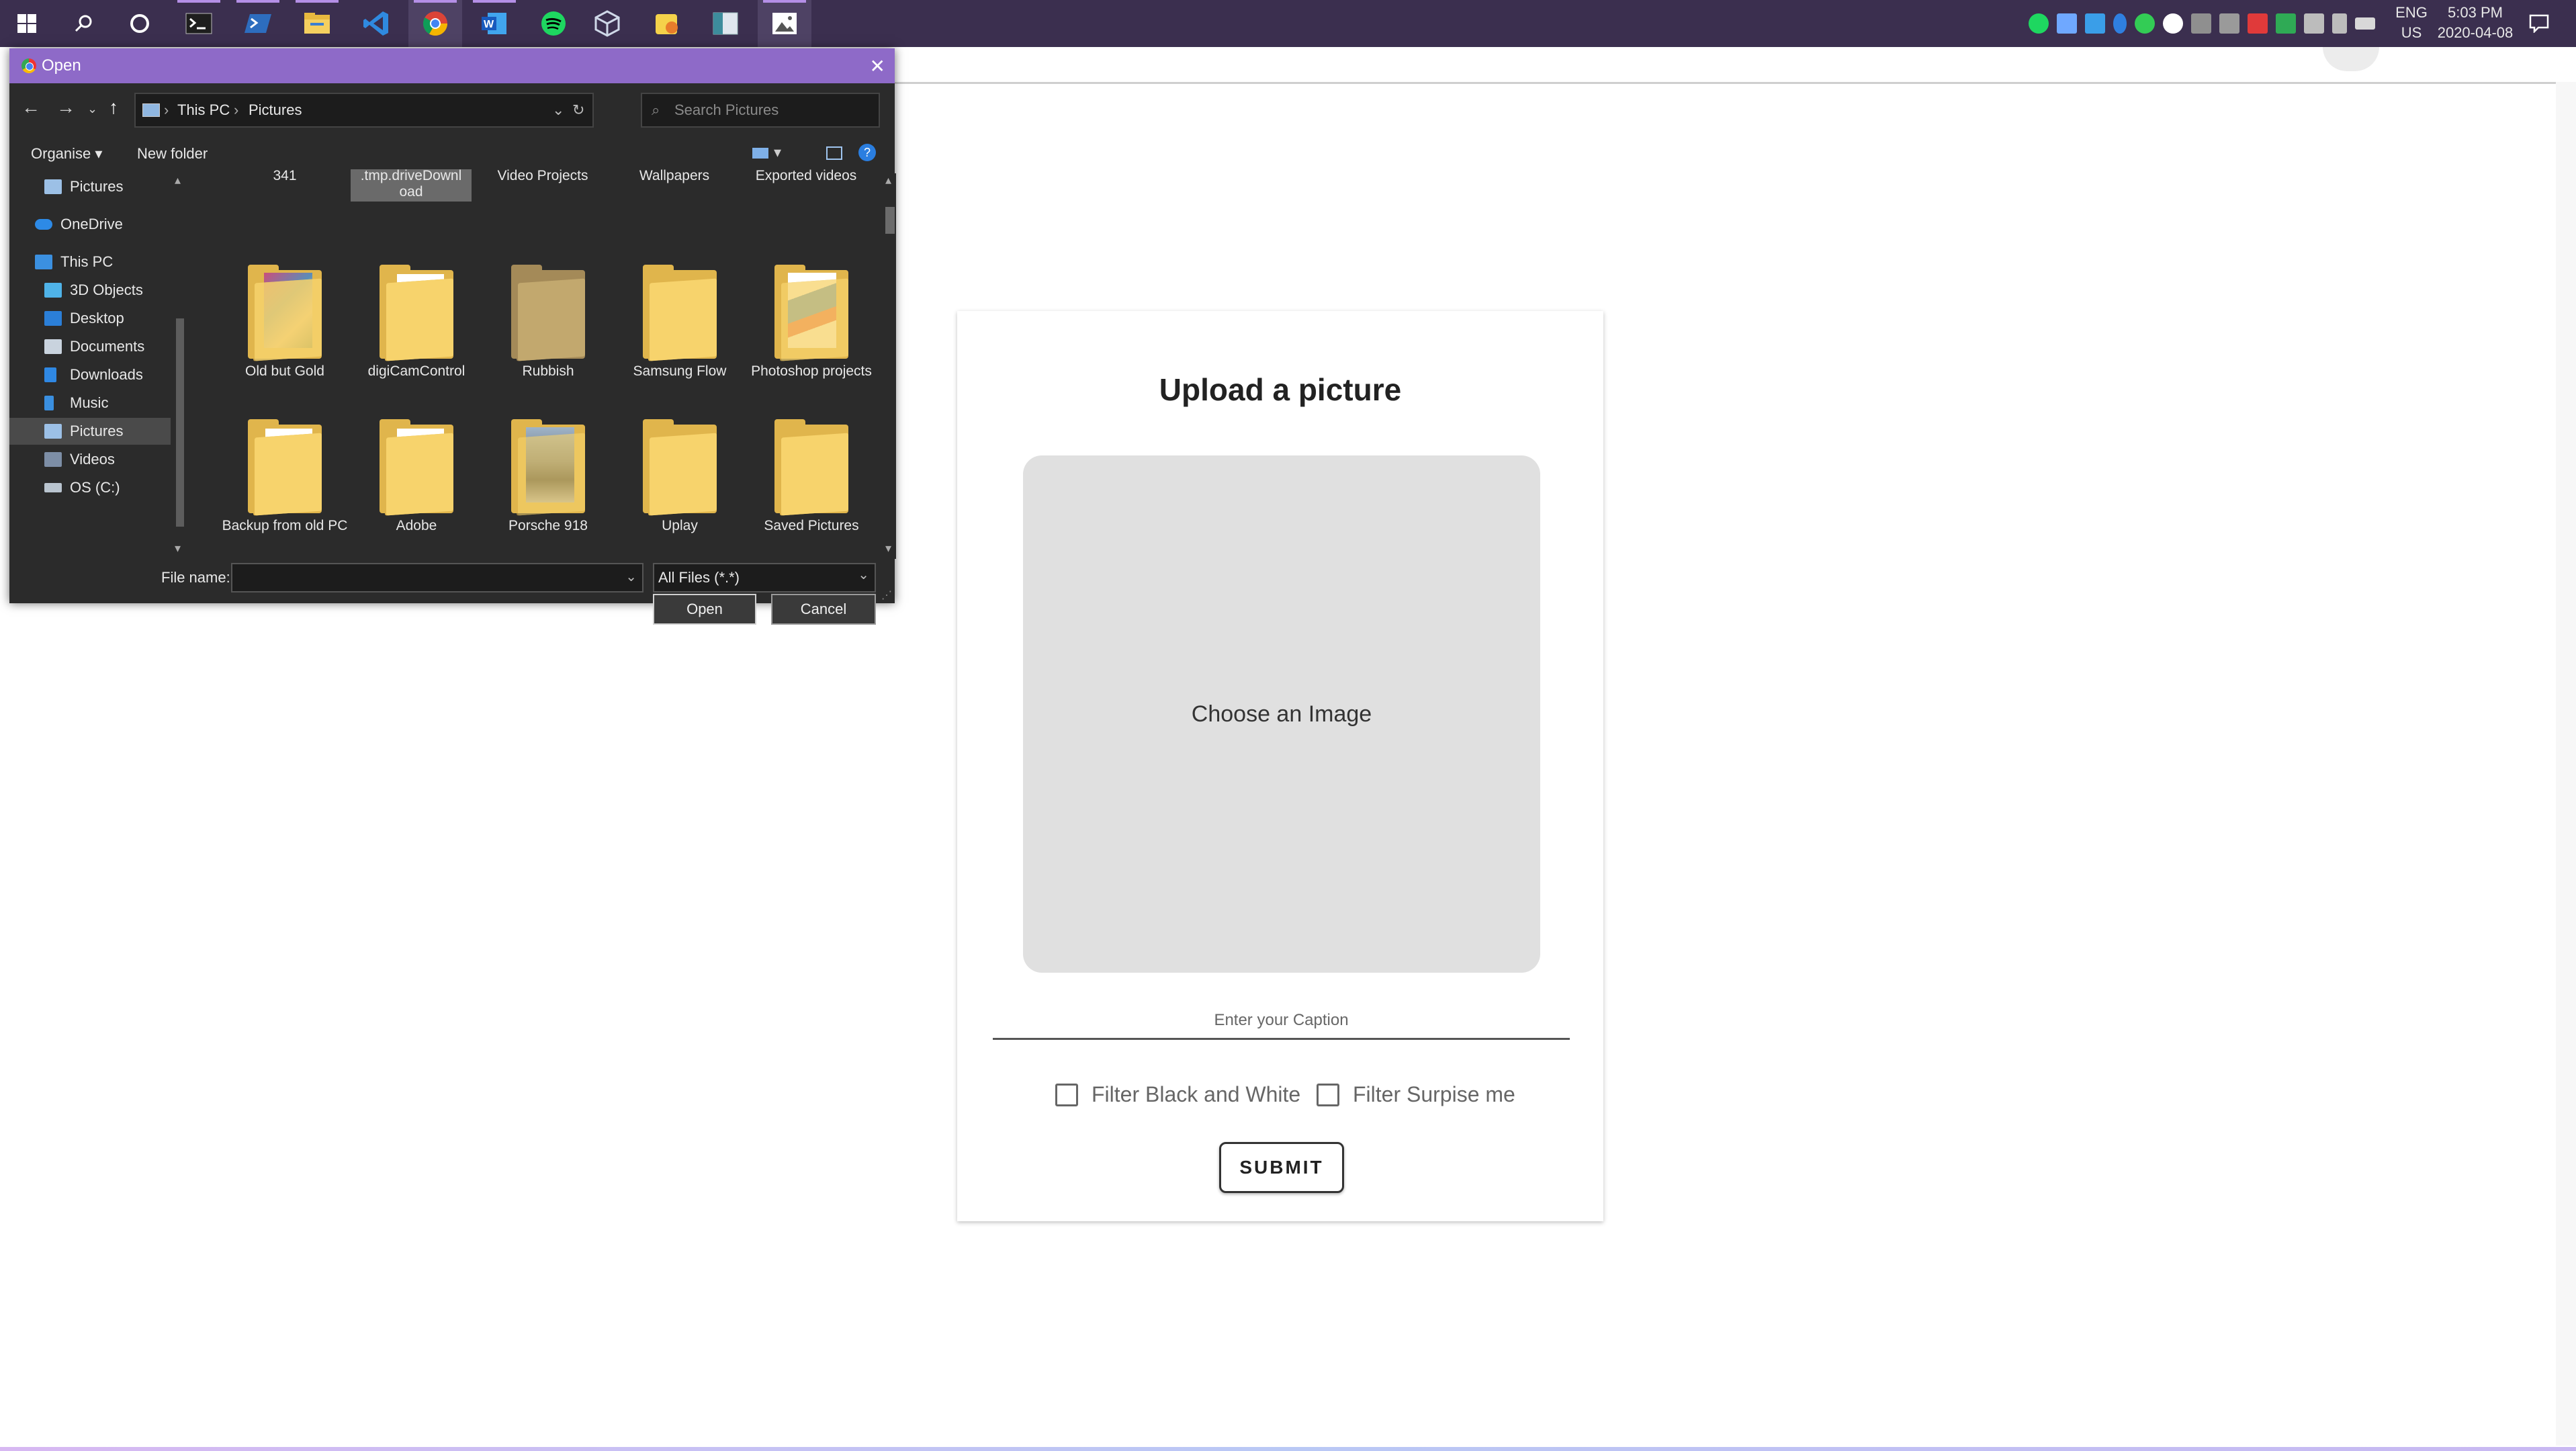 The image size is (2576, 1451). Describe the element at coordinates (680, 476) in the screenshot. I see `folder-item: Uplay` at that location.